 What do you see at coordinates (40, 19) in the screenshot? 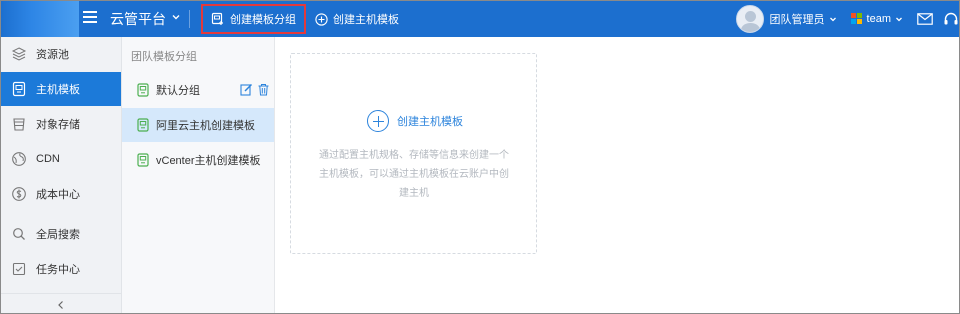
I see `logo` at bounding box center [40, 19].